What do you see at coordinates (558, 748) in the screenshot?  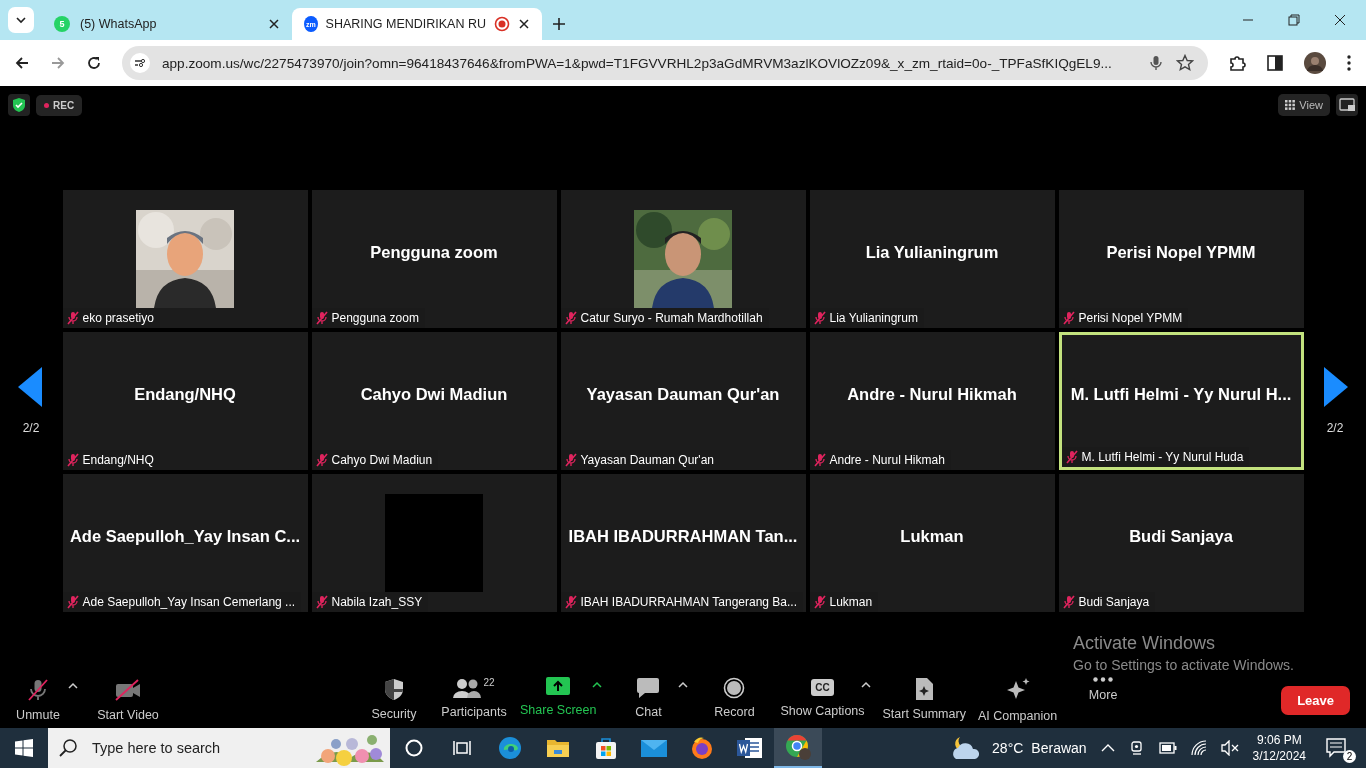 I see `folder-icon` at bounding box center [558, 748].